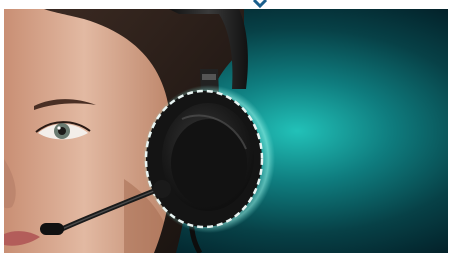 This screenshot has height=257, width=453. I want to click on cropped-heading-fragment, so click(260, 4).